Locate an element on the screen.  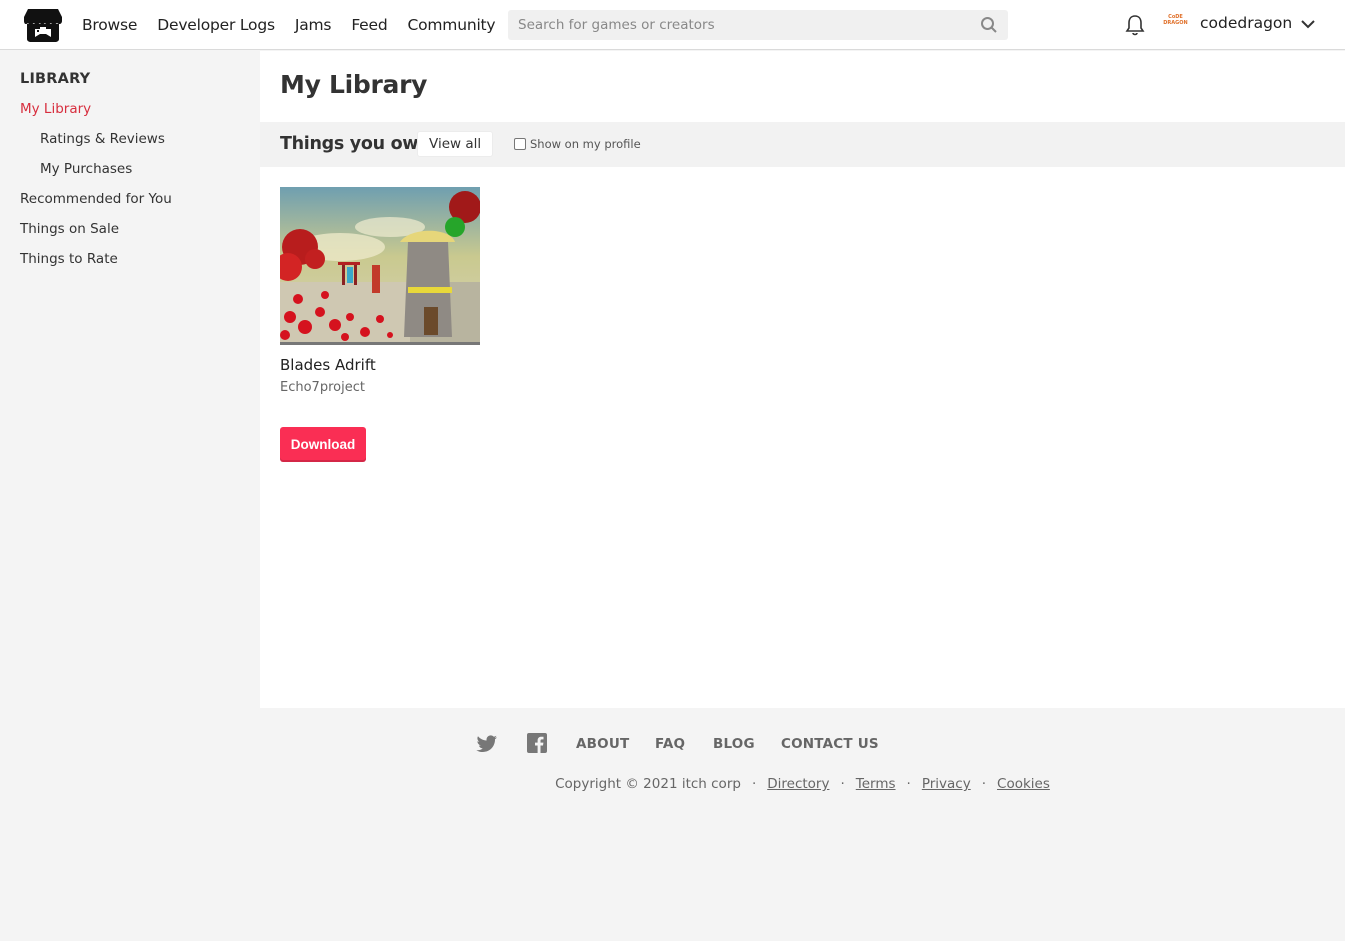
sidebar-item-things-to-rate: Things to Rate is located at coordinates (69, 259).